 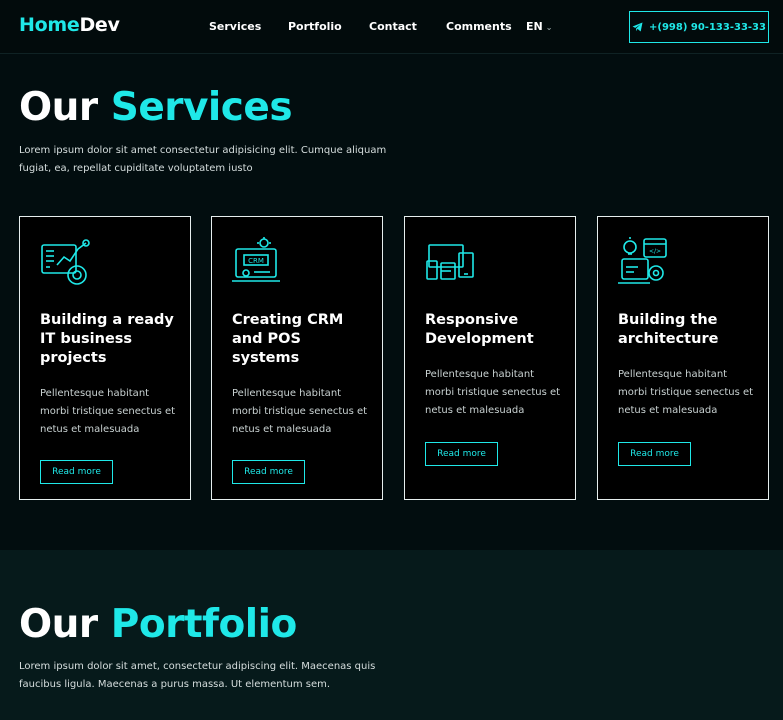 What do you see at coordinates (450, 262) in the screenshot?
I see `responsive-devices-icon` at bounding box center [450, 262].